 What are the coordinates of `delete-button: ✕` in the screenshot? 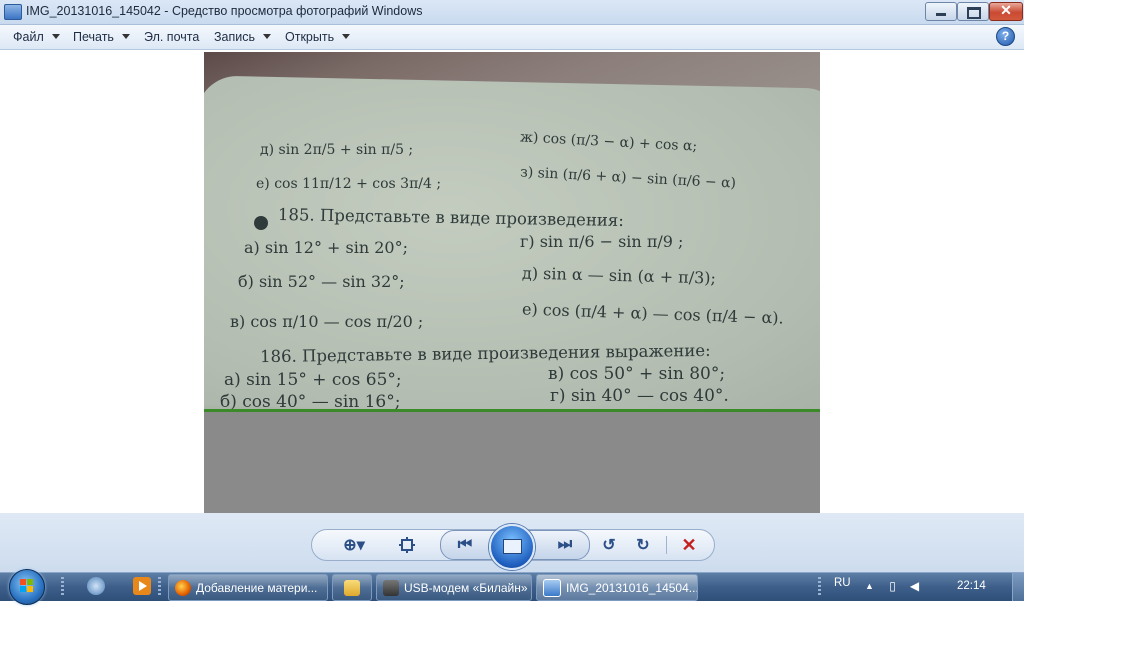 It's located at (689, 545).